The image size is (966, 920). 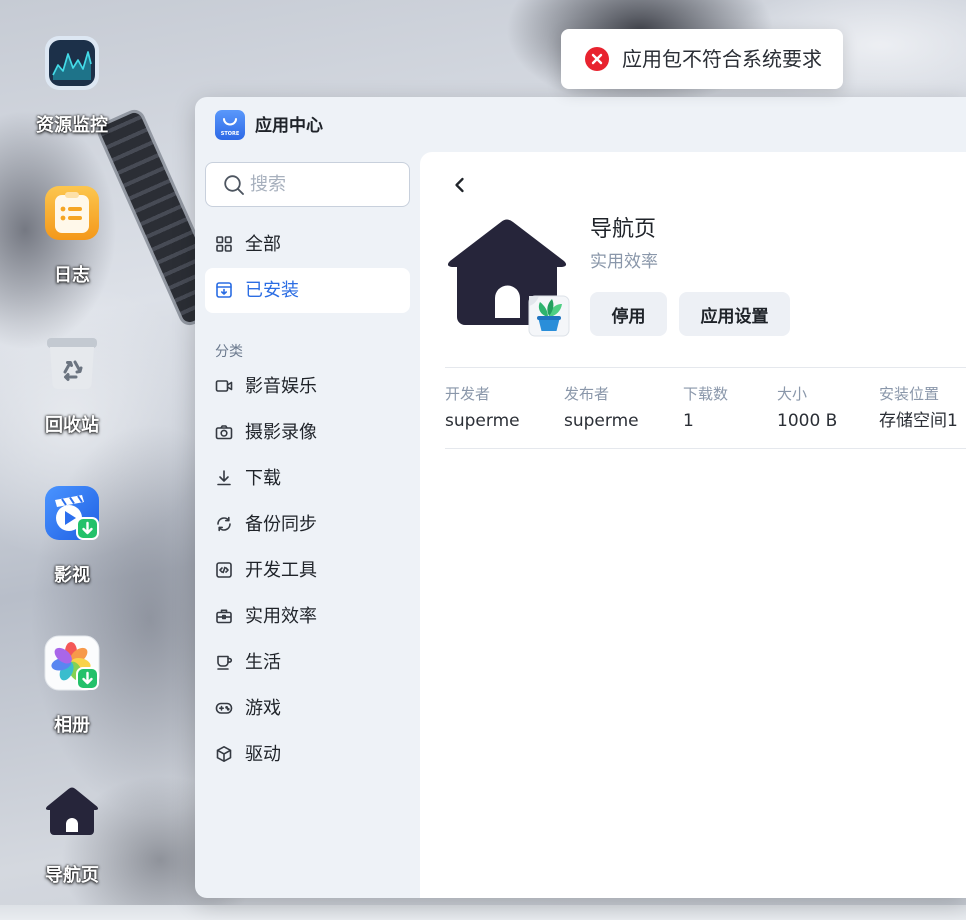 I want to click on desktop-icon-label: 导航页, so click(x=72, y=875).